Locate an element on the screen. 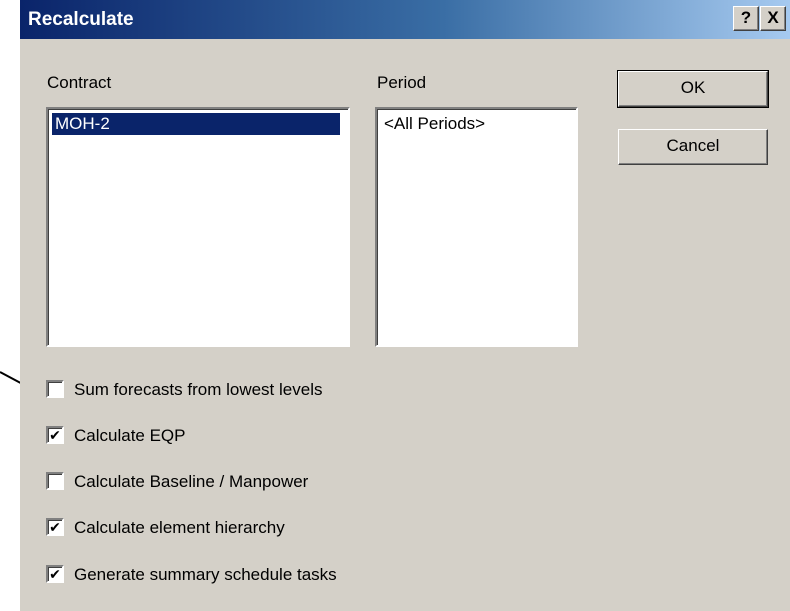 This screenshot has width=790, height=611. calculate-baseline-checkbox is located at coordinates (55, 481).